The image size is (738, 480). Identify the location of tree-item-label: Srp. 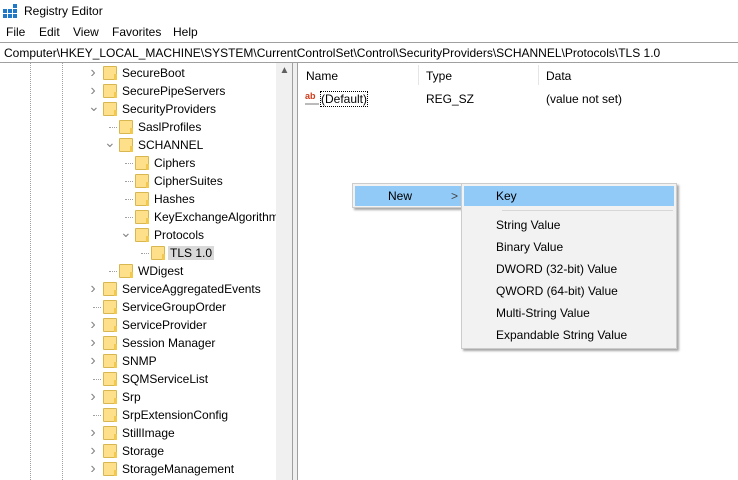
(131, 397).